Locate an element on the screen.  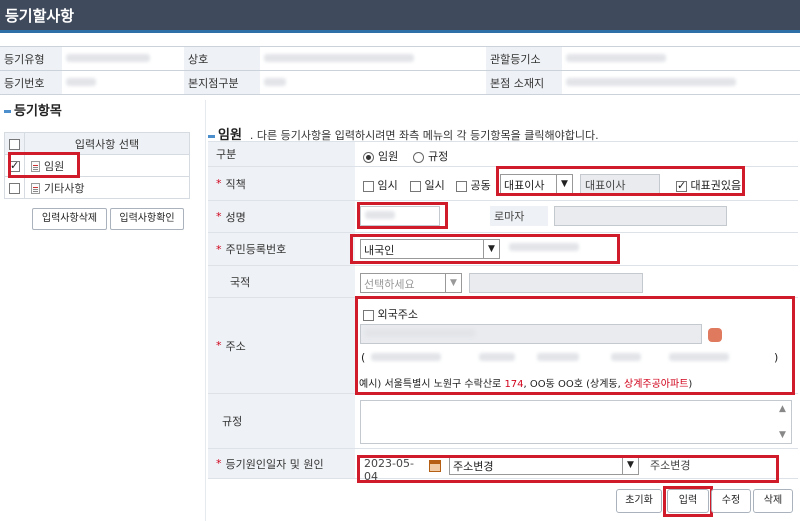
registration-info-table: 등기유형 상호 관할등기소 등기번호 본지점구분 본점 소재지 is located at coordinates (400, 70).